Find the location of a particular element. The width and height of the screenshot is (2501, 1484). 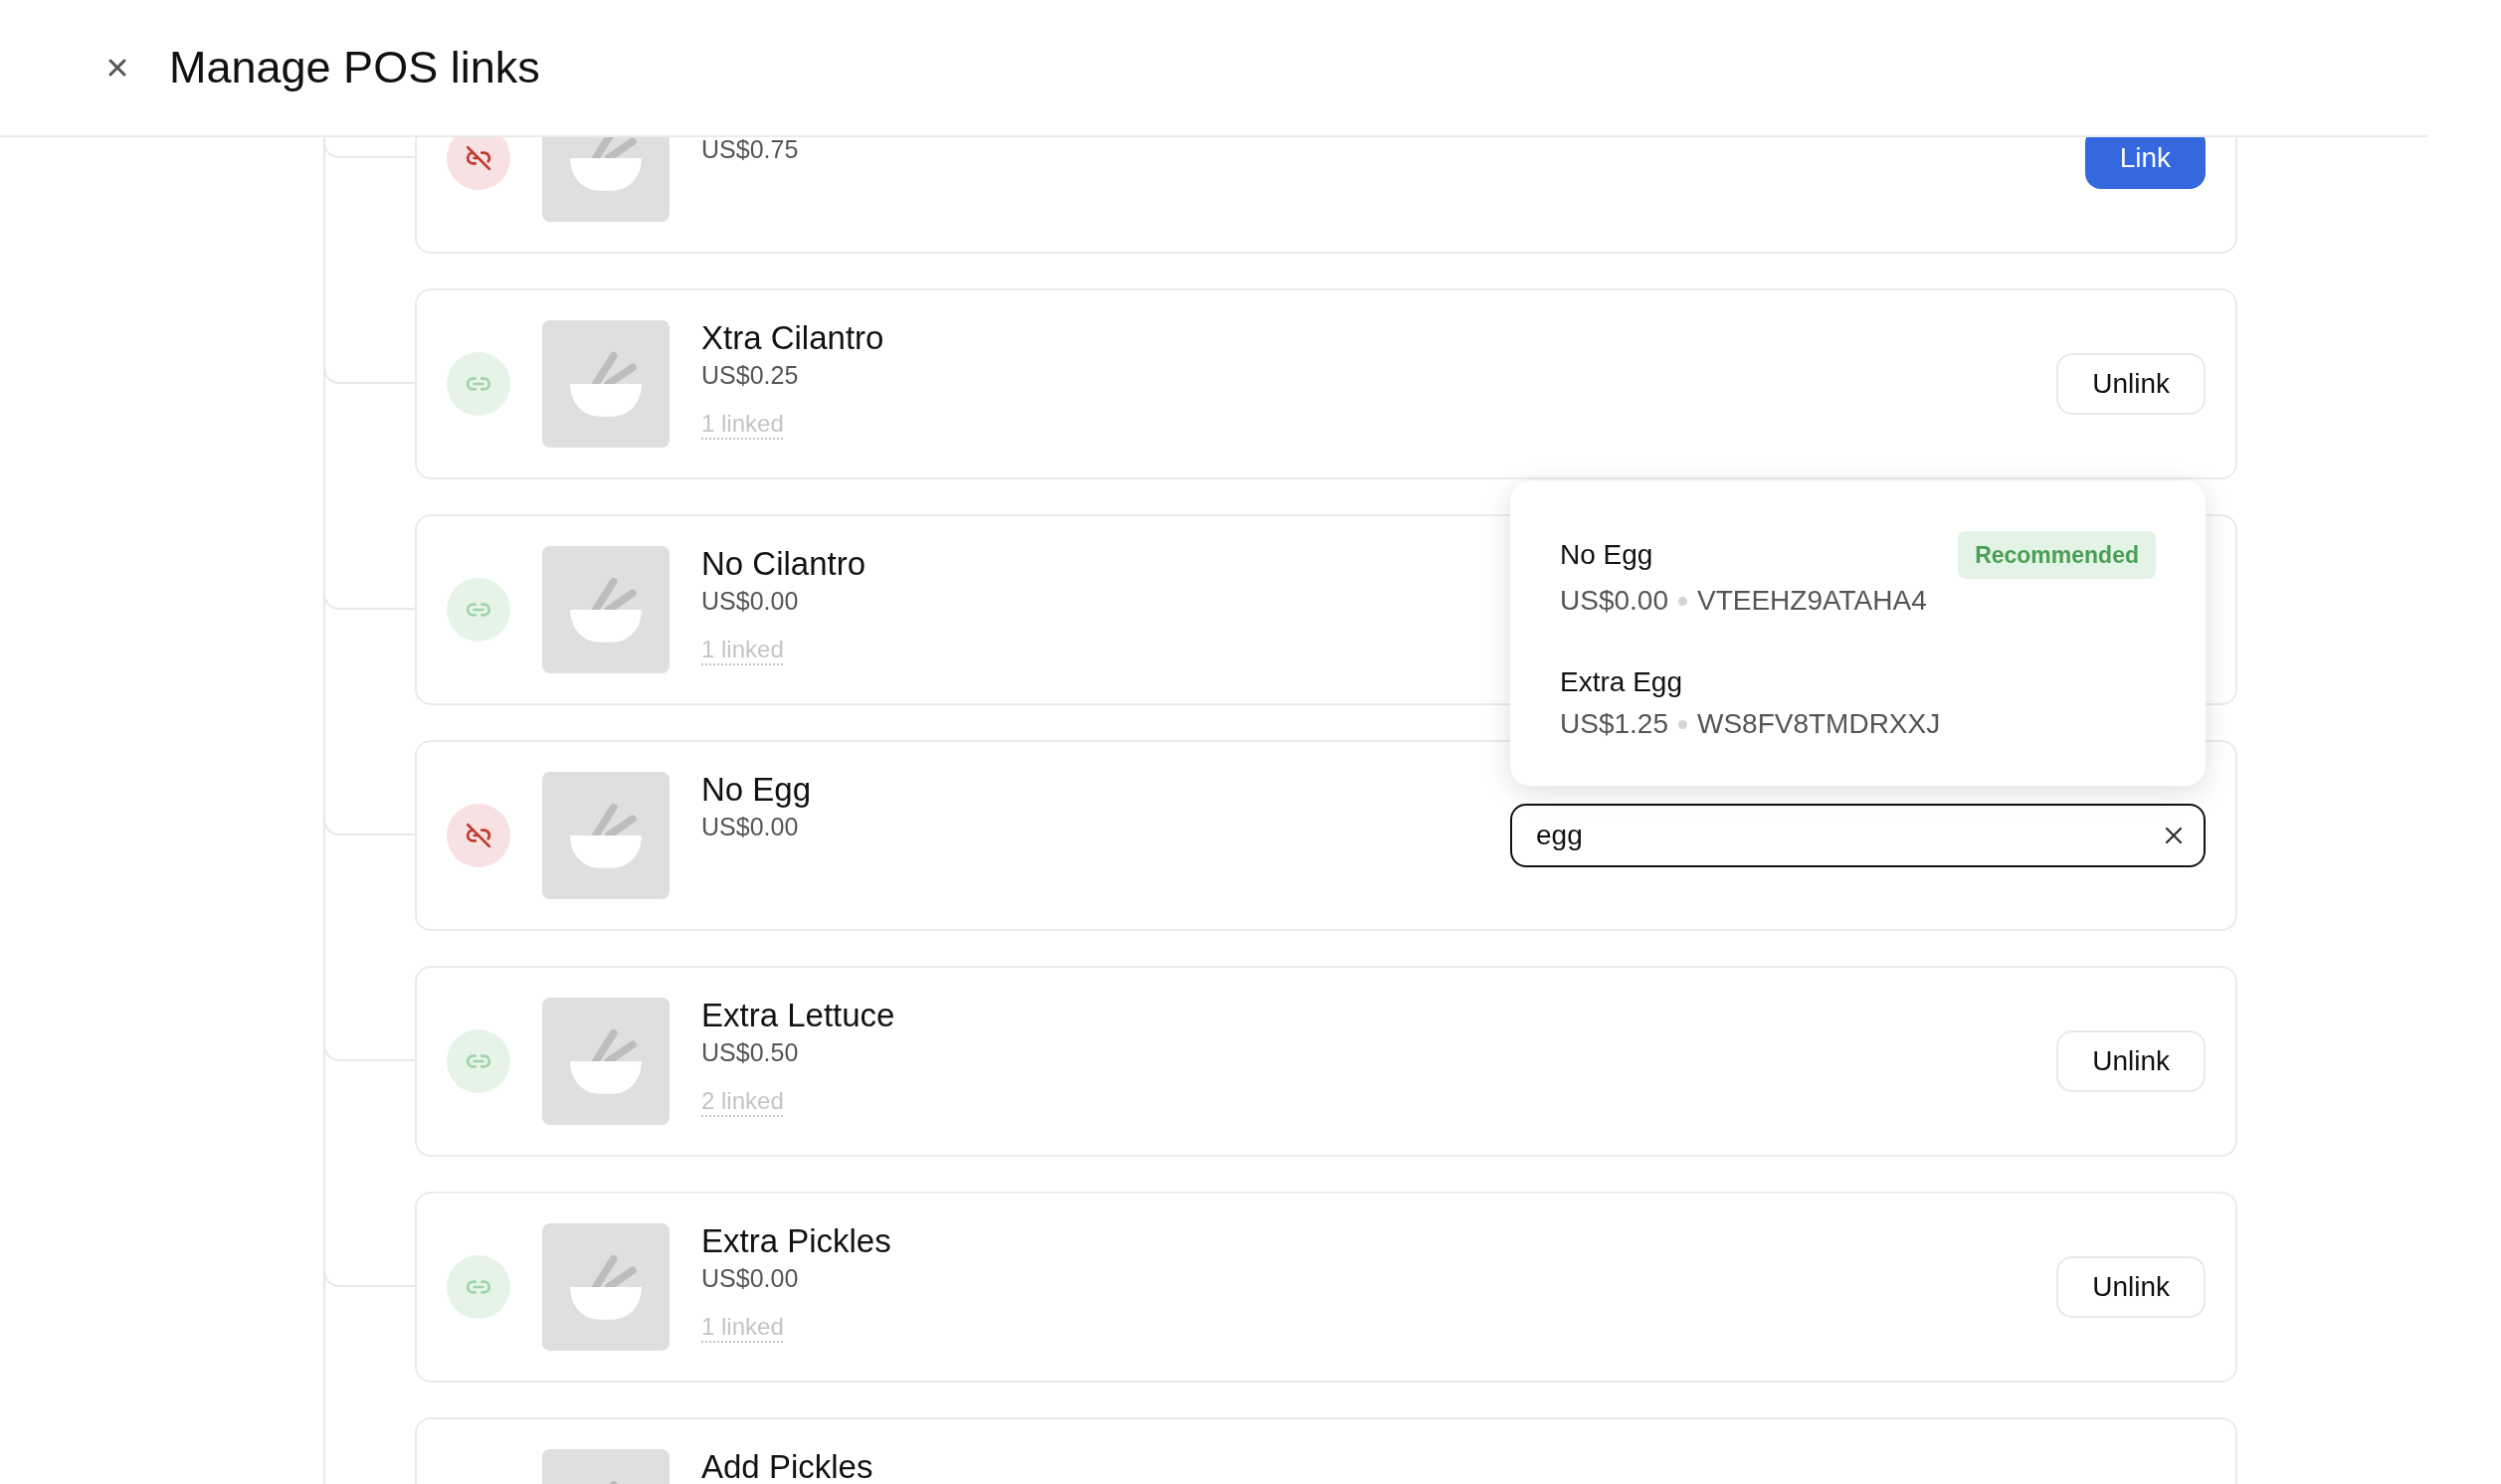

item-name: Xtra Cilantro is located at coordinates (792, 338).